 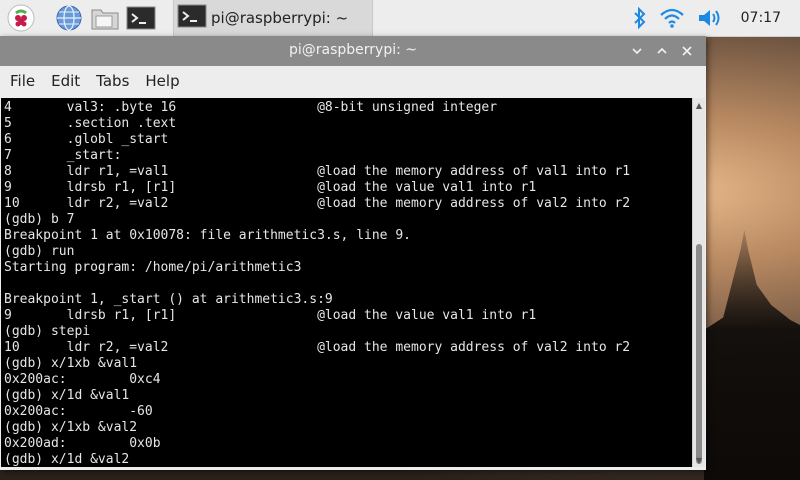 What do you see at coordinates (69, 18) in the screenshot?
I see `web-browser-icon` at bounding box center [69, 18].